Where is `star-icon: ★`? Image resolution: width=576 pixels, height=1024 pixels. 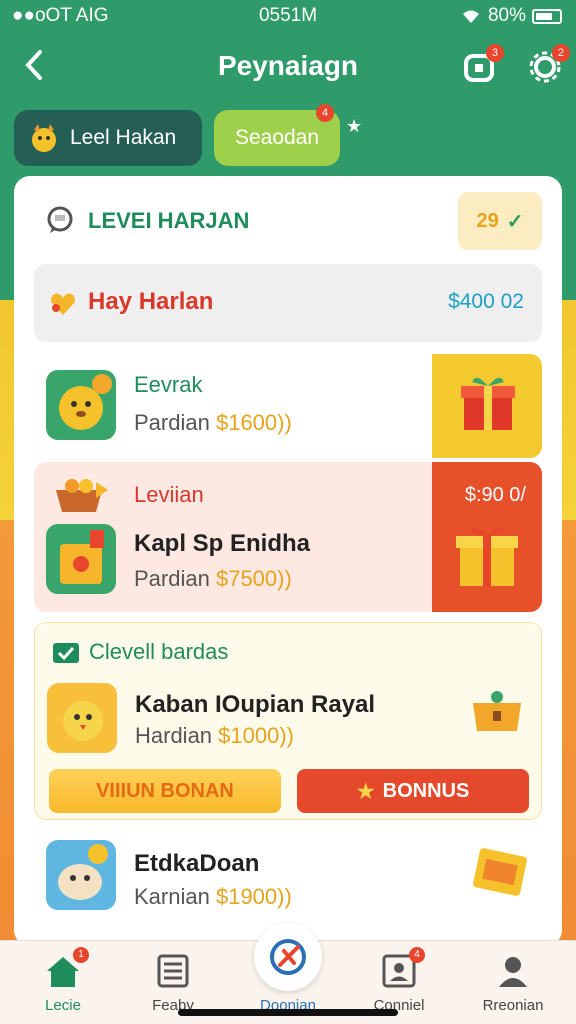 star-icon: ★ is located at coordinates (365, 791).